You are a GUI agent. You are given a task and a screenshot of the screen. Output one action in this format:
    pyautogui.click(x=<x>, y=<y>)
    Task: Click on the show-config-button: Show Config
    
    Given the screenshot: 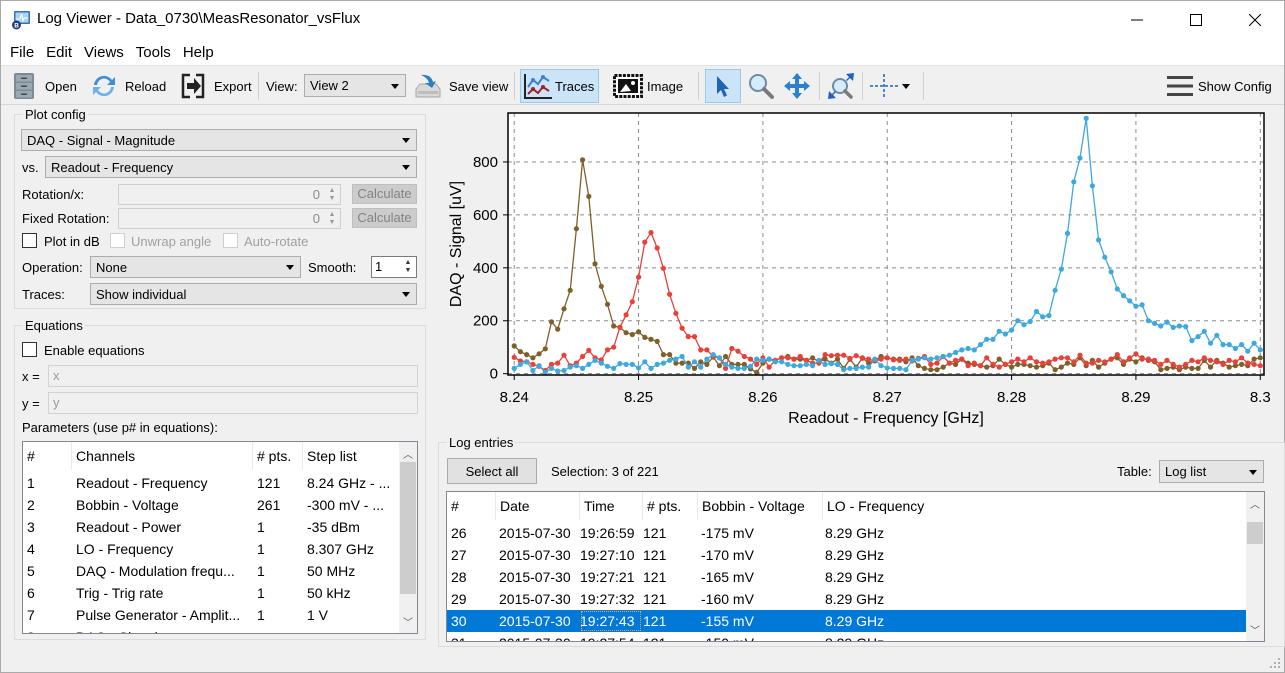 What is the action you would take?
    pyautogui.click(x=1218, y=86)
    